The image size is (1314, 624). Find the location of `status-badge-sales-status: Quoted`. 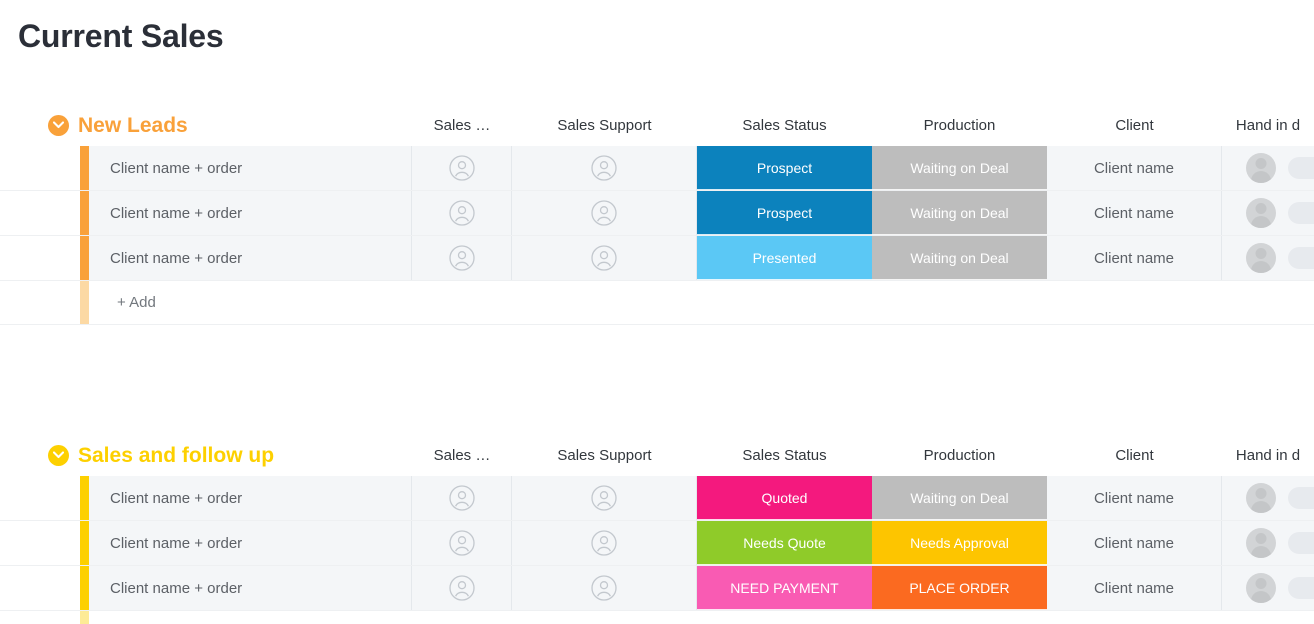

status-badge-sales-status: Quoted is located at coordinates (784, 498).